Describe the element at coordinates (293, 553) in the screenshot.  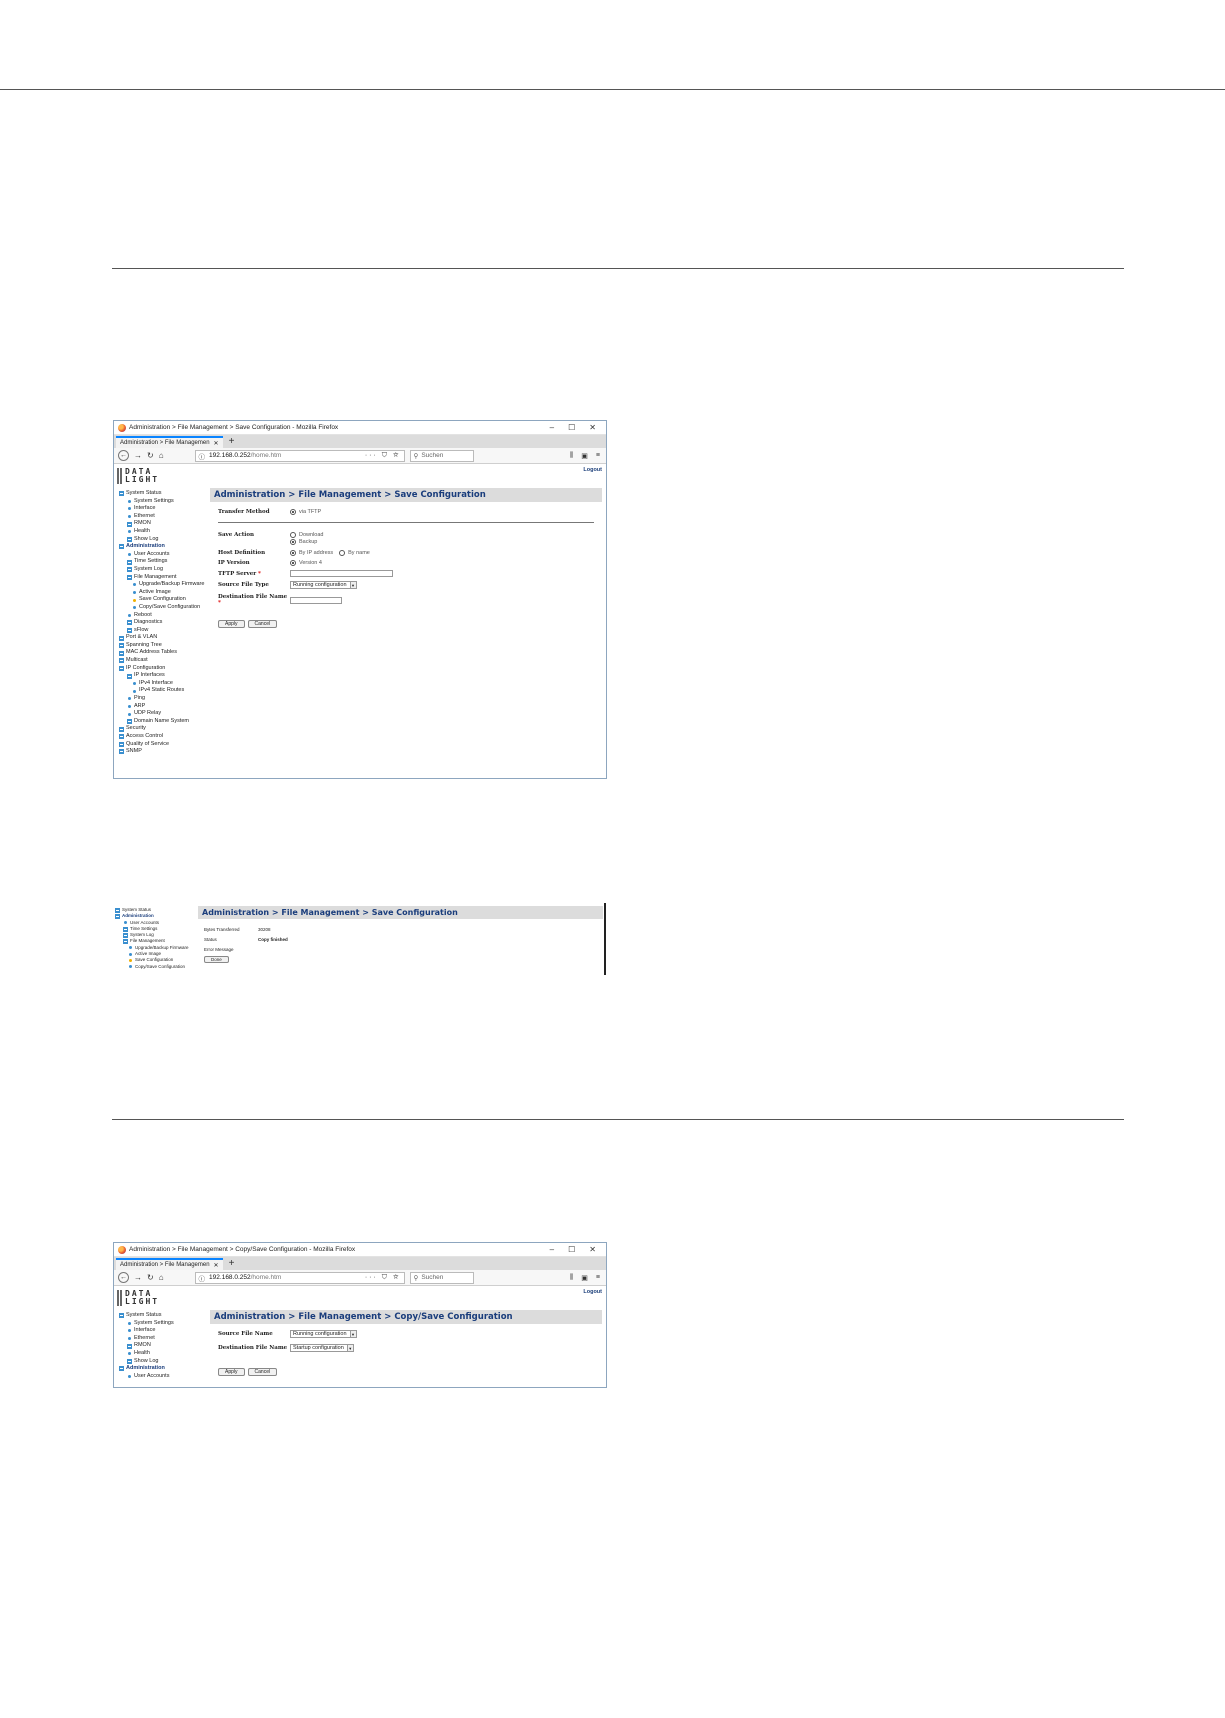
I see `by-ip-radio` at that location.